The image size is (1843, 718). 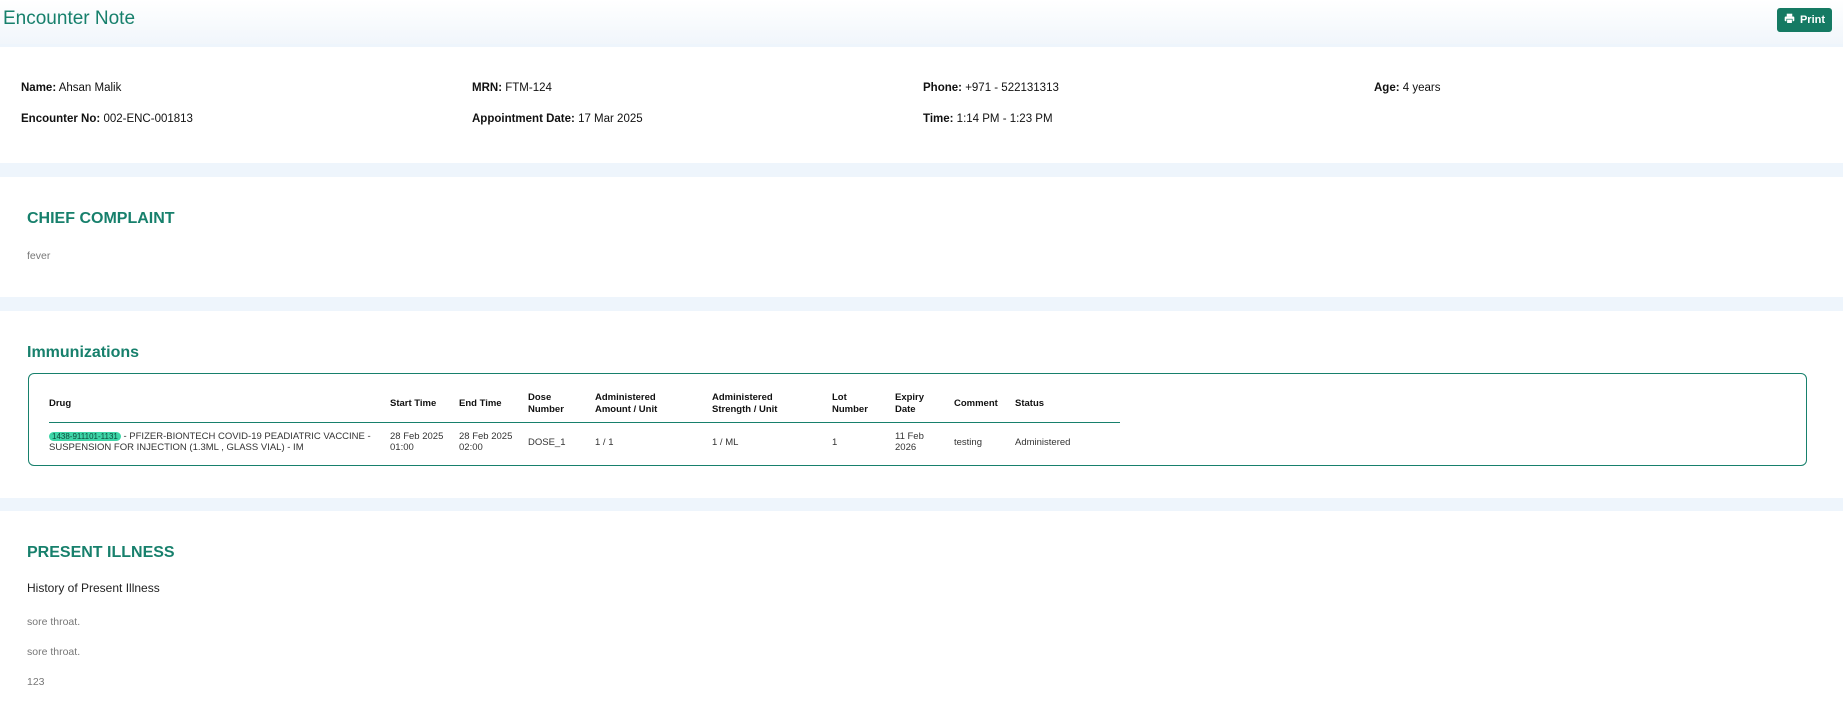 What do you see at coordinates (39, 88) in the screenshot?
I see `name-label: Name:` at bounding box center [39, 88].